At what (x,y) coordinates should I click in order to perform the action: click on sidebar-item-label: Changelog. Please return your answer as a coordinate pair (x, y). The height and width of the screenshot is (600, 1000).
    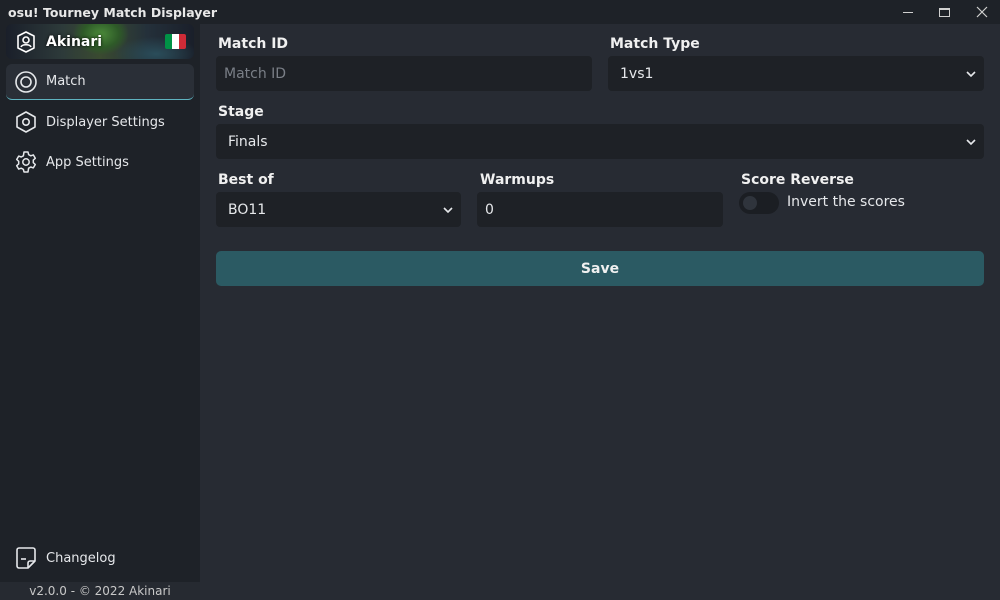
    Looking at the image, I should click on (81, 558).